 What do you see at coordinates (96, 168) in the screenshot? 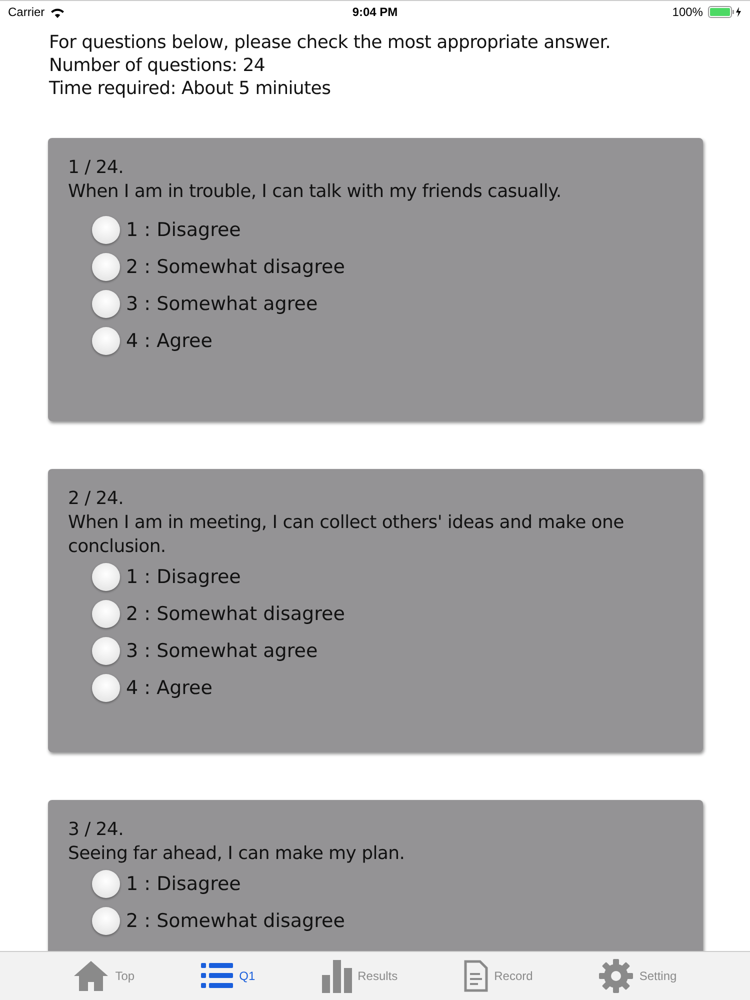
I see `question-number: 1 / 24.` at bounding box center [96, 168].